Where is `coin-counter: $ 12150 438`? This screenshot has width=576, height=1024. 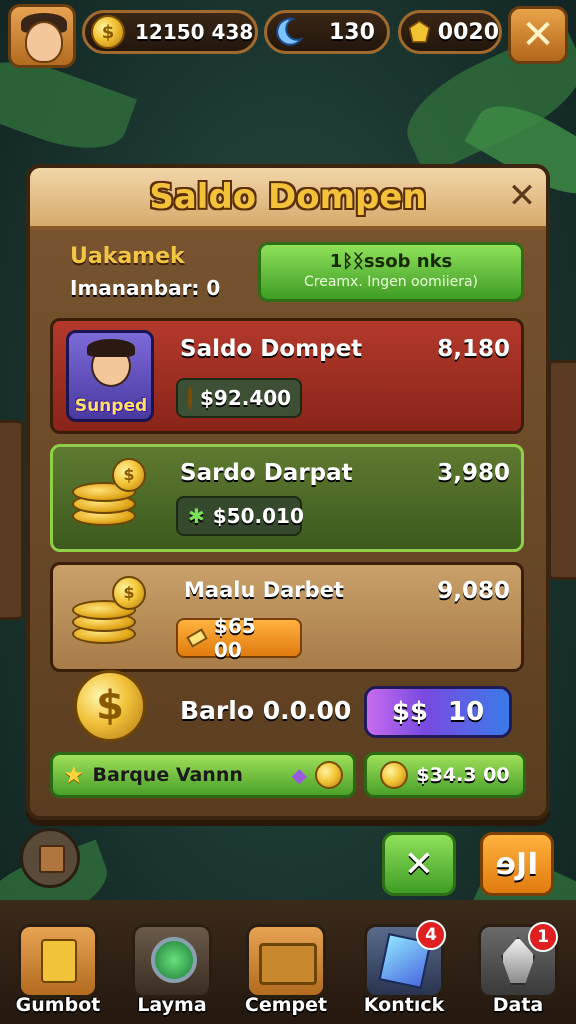 coin-counter: $ 12150 438 is located at coordinates (170, 32).